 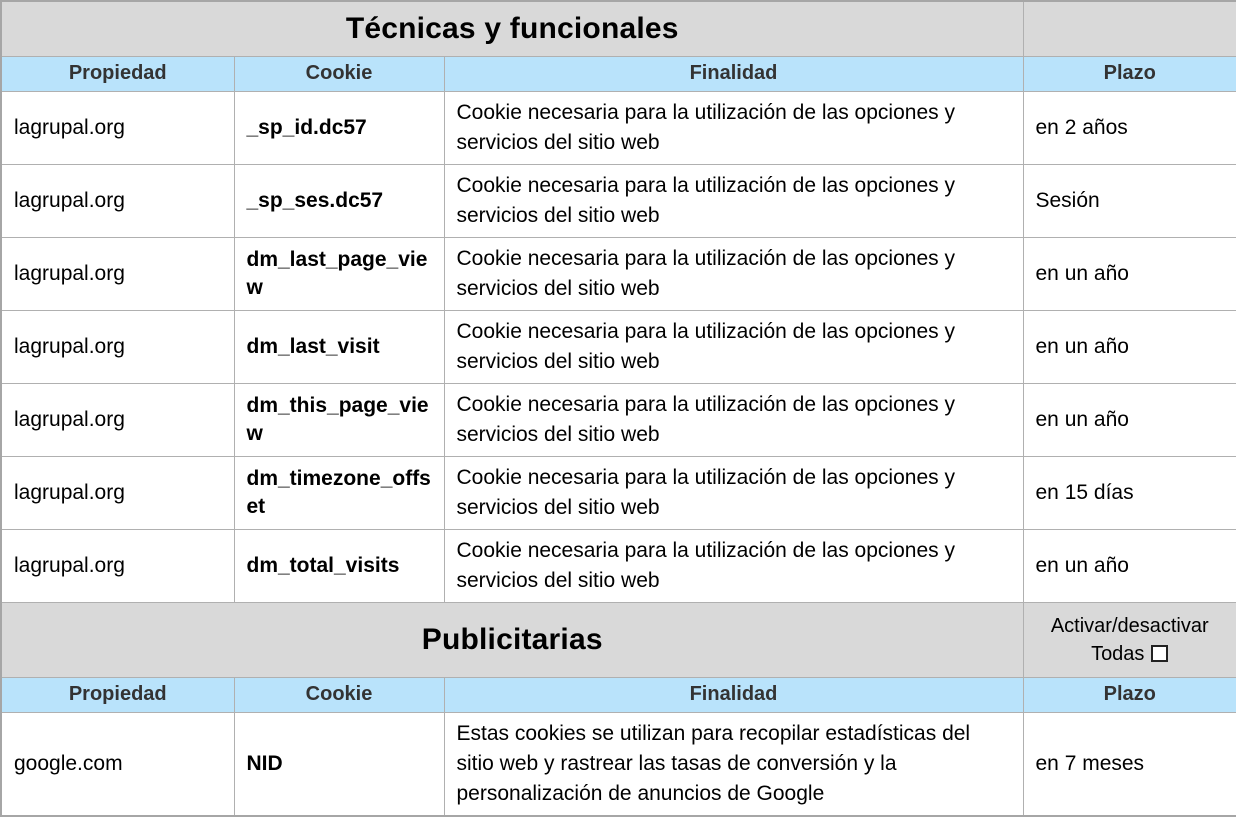 What do you see at coordinates (512, 28) in the screenshot?
I see `section-title-tecnicas: Técnicas y funcionales` at bounding box center [512, 28].